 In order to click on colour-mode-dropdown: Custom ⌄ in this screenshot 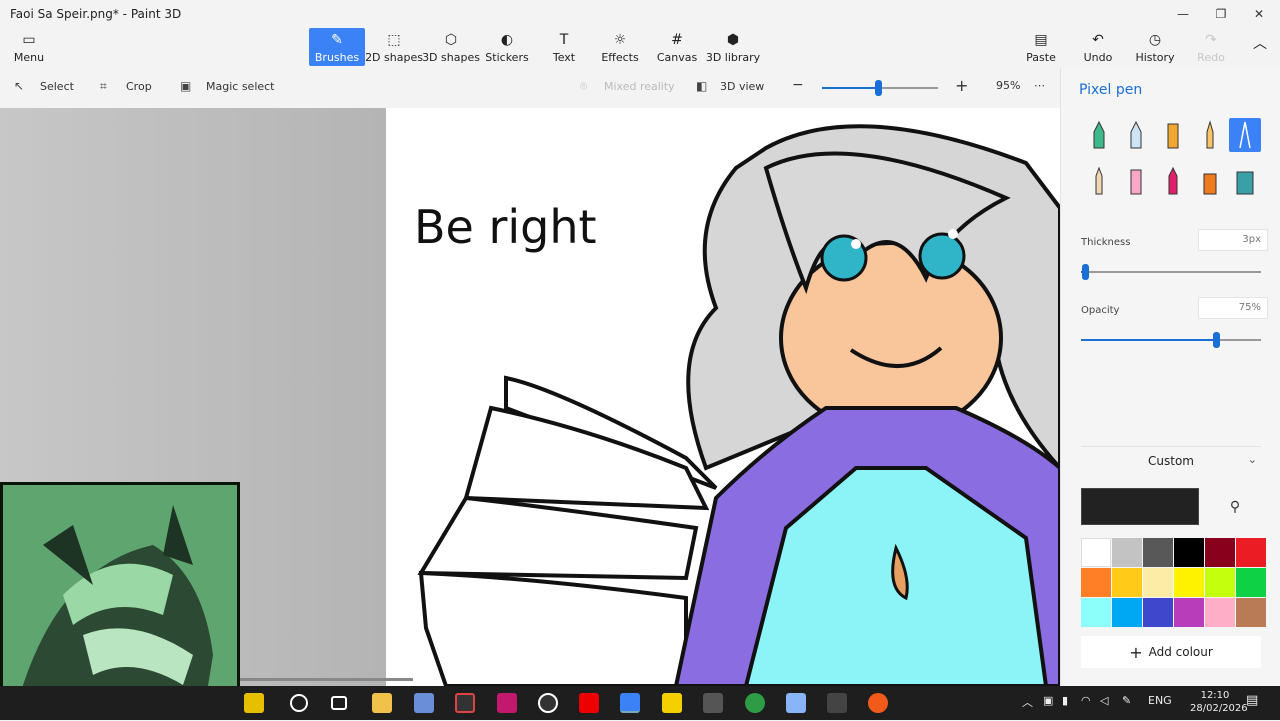, I will do `click(1171, 460)`.